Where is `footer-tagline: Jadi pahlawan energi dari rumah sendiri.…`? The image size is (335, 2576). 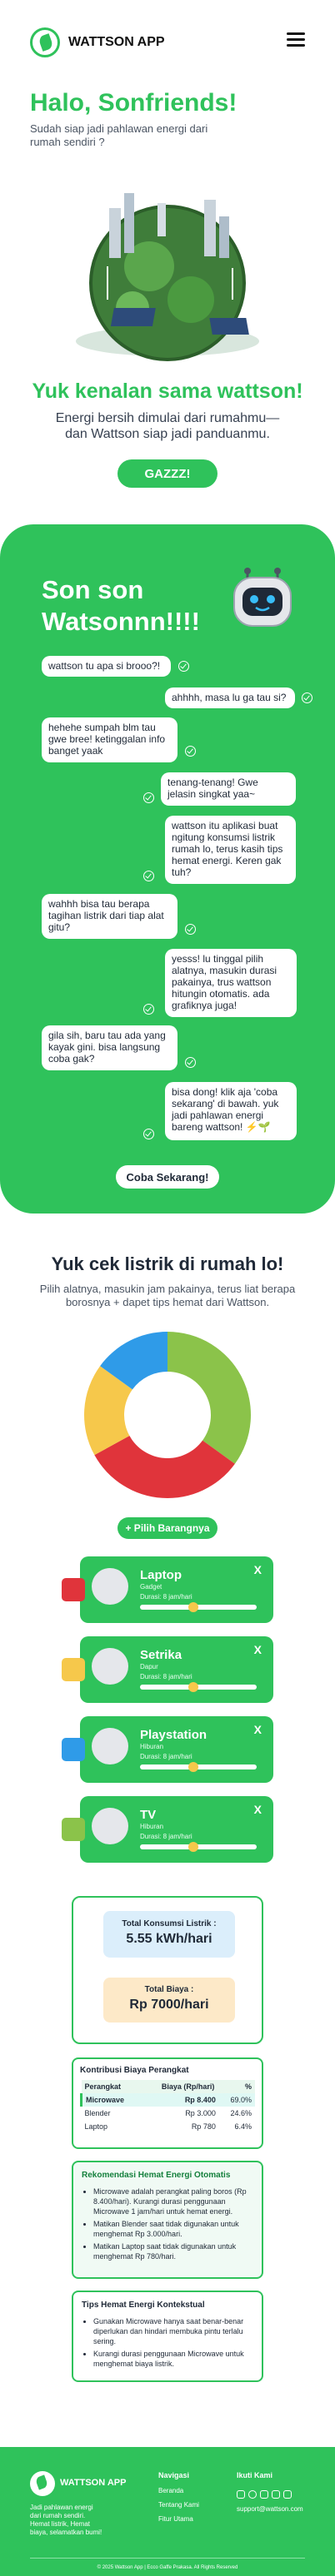
footer-tagline: Jadi pahlawan energi dari rumah sendiri.… is located at coordinates (66, 2520).